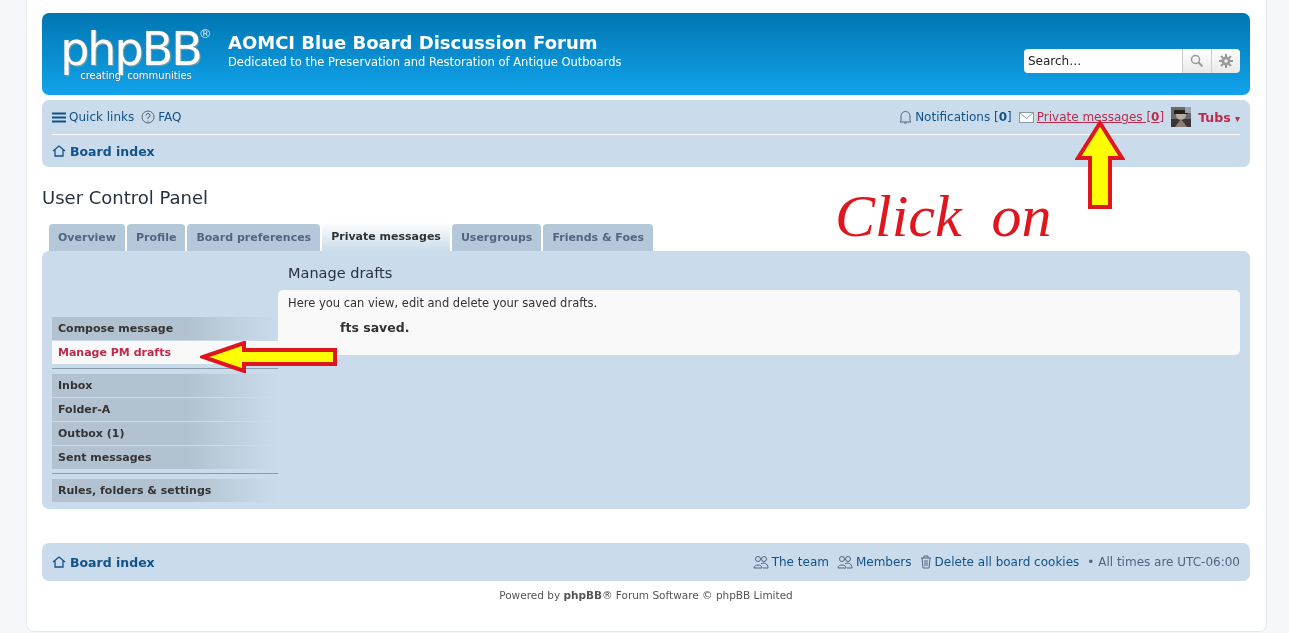 The width and height of the screenshot is (1289, 633). What do you see at coordinates (254, 237) in the screenshot?
I see `tab: Board preferences` at bounding box center [254, 237].